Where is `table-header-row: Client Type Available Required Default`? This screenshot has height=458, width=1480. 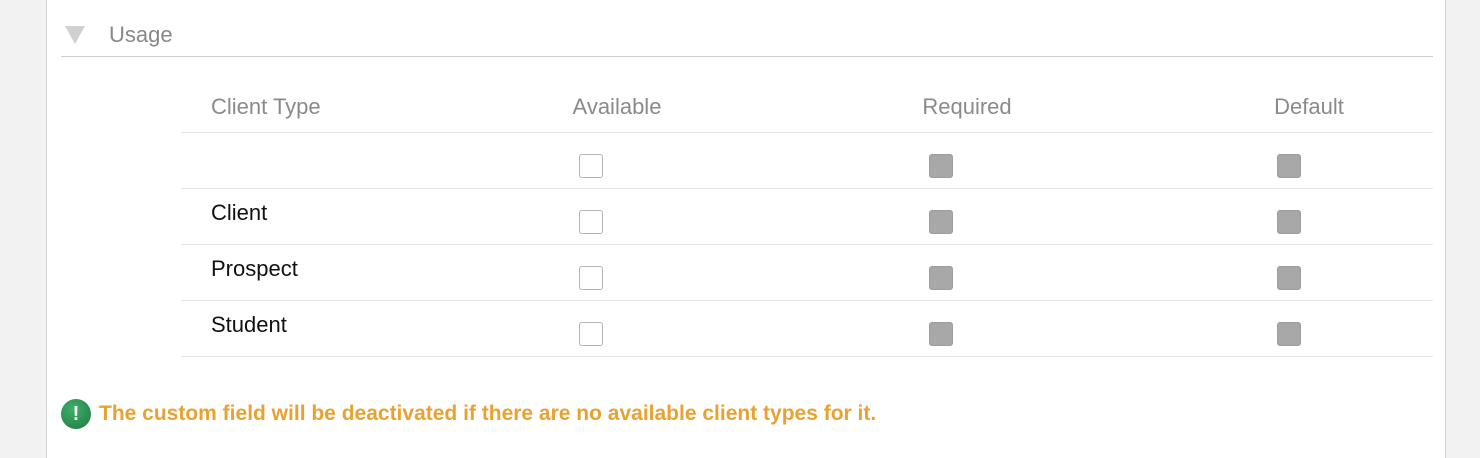 table-header-row: Client Type Available Required Default is located at coordinates (807, 105).